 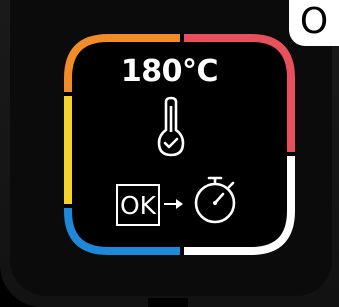 I want to click on ok-button: OK, so click(x=138, y=205).